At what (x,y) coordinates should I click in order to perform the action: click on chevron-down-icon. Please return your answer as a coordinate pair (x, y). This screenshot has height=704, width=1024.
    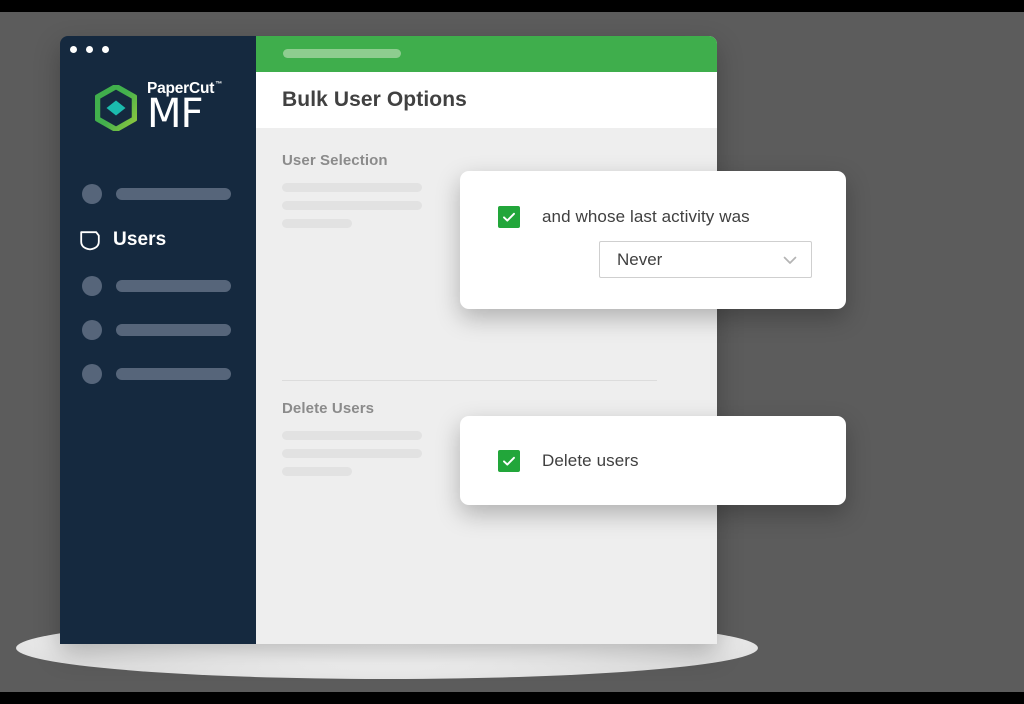
    Looking at the image, I should click on (790, 260).